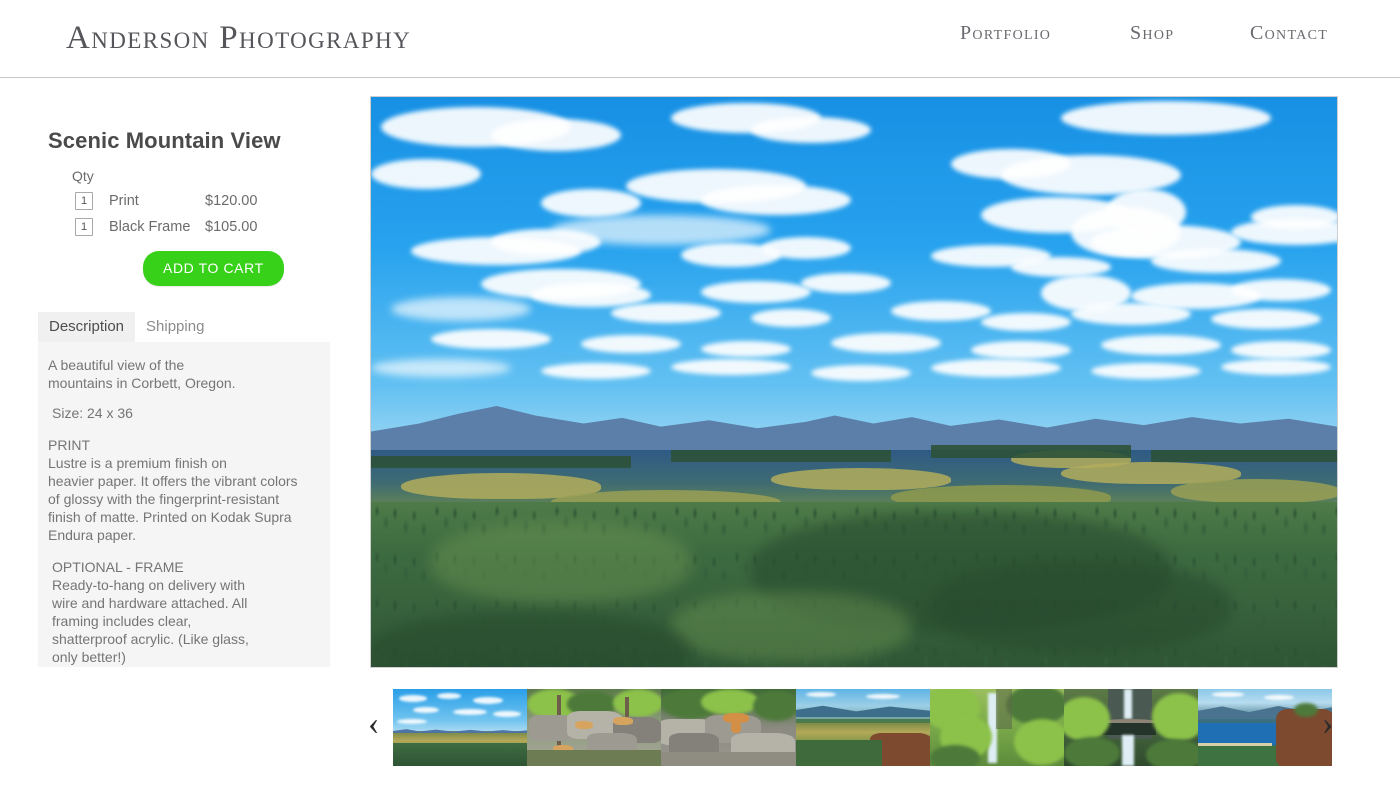 Image resolution: width=1400 pixels, height=788 pixels. I want to click on option-label-black-frame: Black Frame, so click(150, 227).